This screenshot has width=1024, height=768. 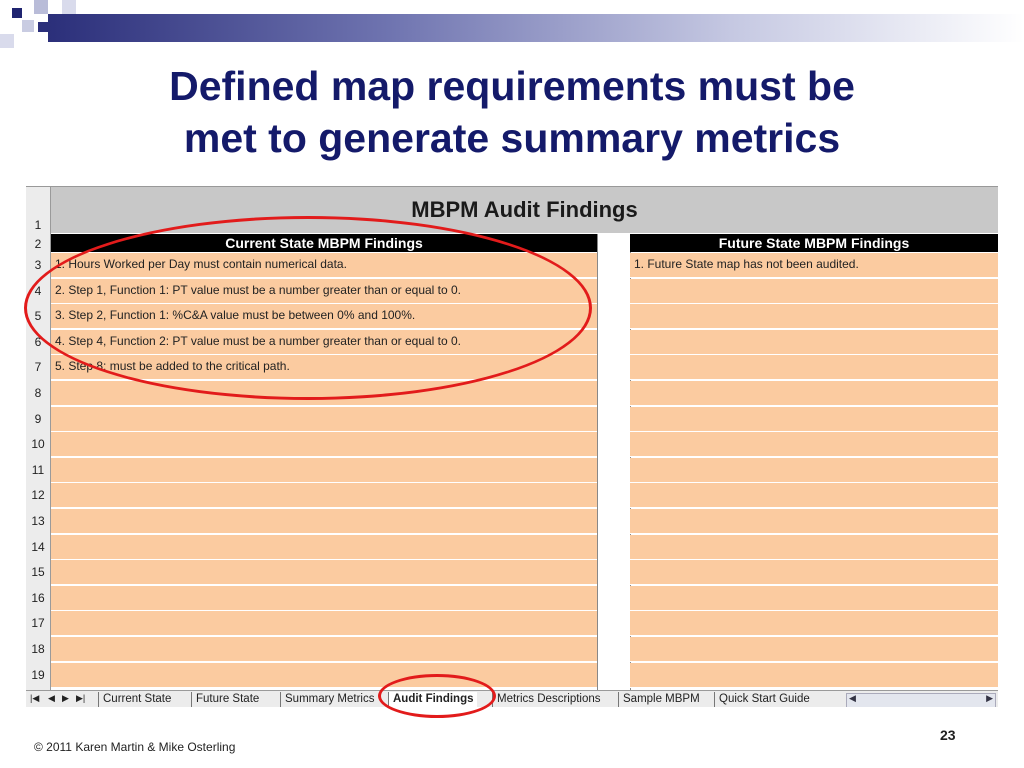 What do you see at coordinates (921, 700) in the screenshot?
I see `horizontal-scrollbar: ◀ ▶` at bounding box center [921, 700].